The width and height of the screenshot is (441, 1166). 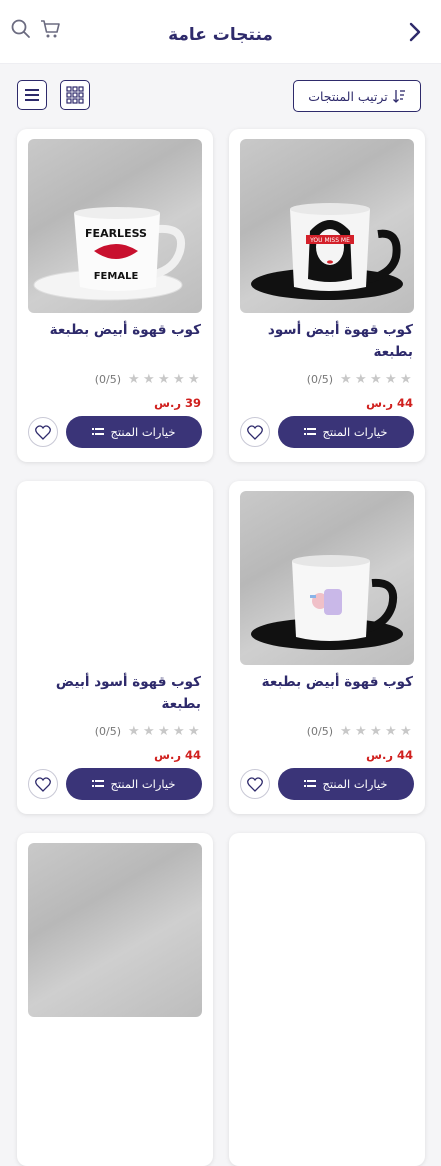 What do you see at coordinates (220, 95) in the screenshot?
I see `toolbar: ترتيب المنتجات` at bounding box center [220, 95].